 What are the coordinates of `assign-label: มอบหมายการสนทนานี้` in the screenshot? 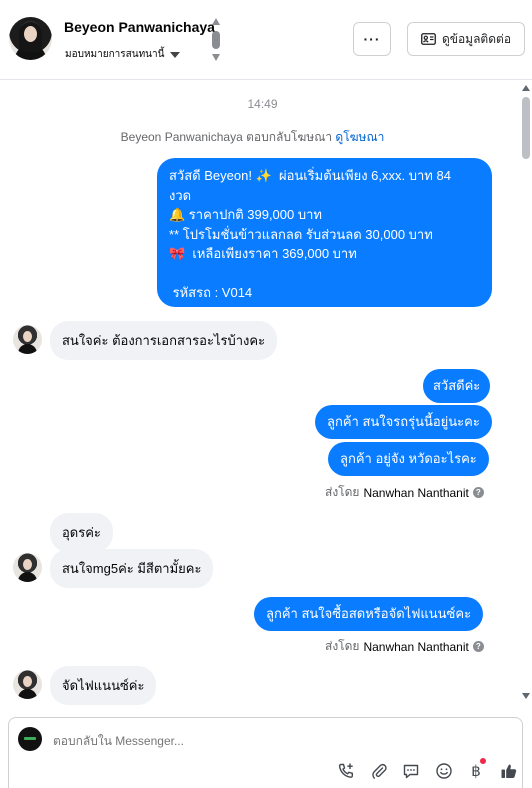 It's located at (115, 54).